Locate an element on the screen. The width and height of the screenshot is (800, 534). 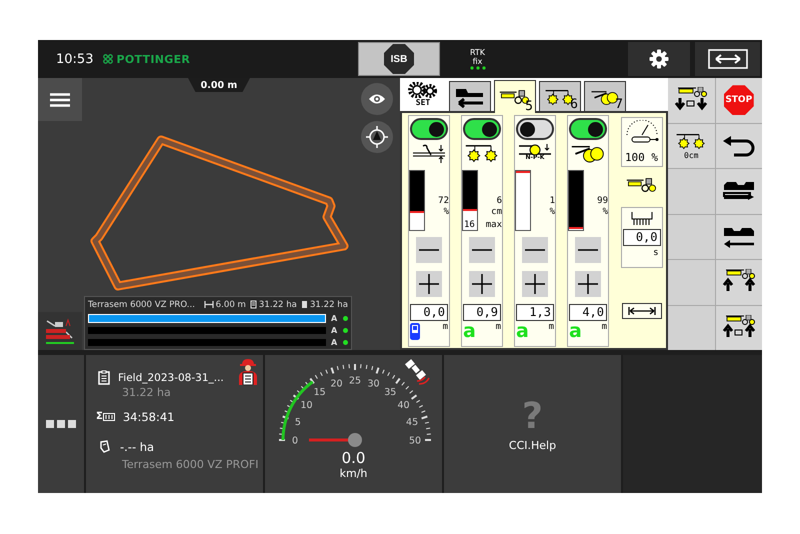
value-field: 1,3 is located at coordinates (535, 312).